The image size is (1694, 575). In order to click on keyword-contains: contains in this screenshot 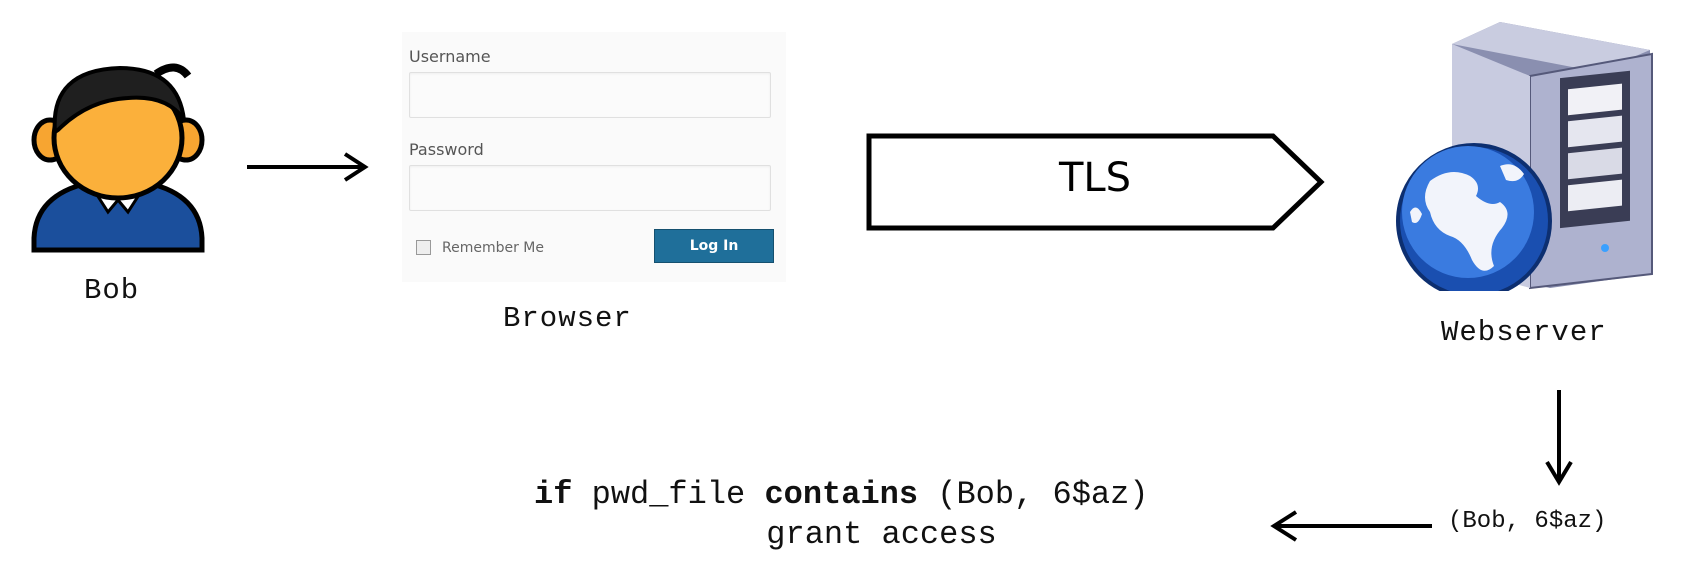, I will do `click(841, 494)`.